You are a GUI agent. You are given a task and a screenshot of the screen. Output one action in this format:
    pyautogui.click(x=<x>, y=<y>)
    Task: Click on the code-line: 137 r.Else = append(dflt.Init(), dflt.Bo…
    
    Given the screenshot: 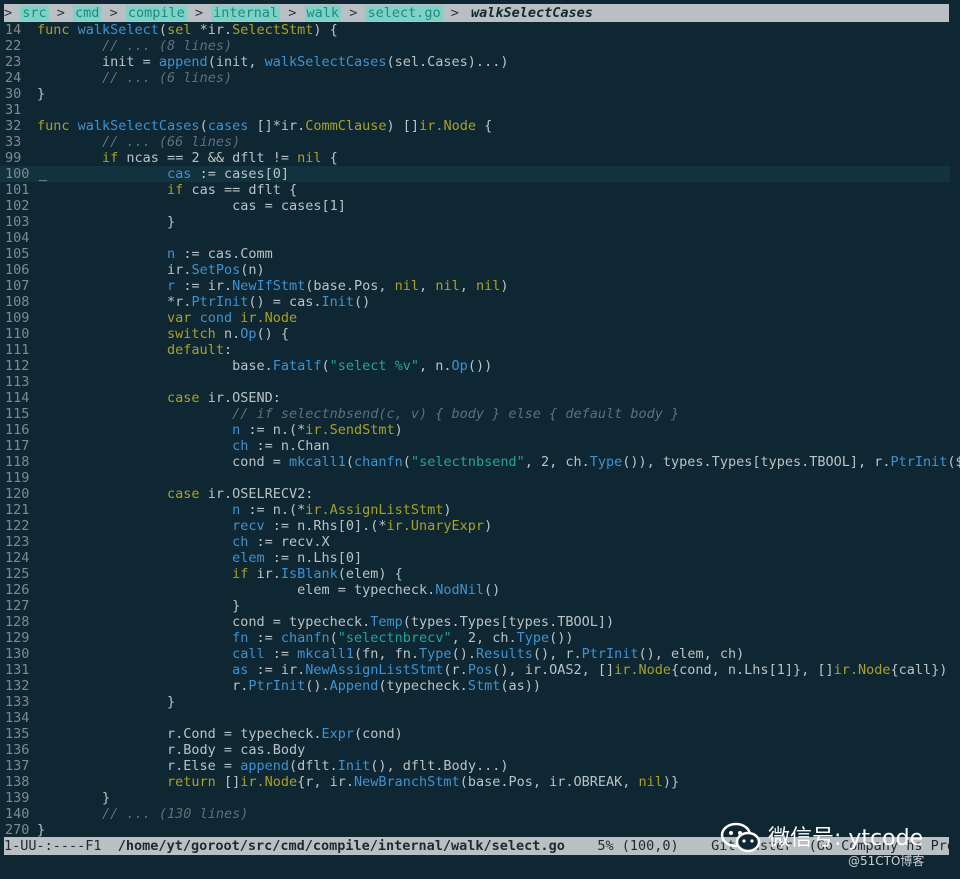 What is the action you would take?
    pyautogui.click(x=475, y=766)
    